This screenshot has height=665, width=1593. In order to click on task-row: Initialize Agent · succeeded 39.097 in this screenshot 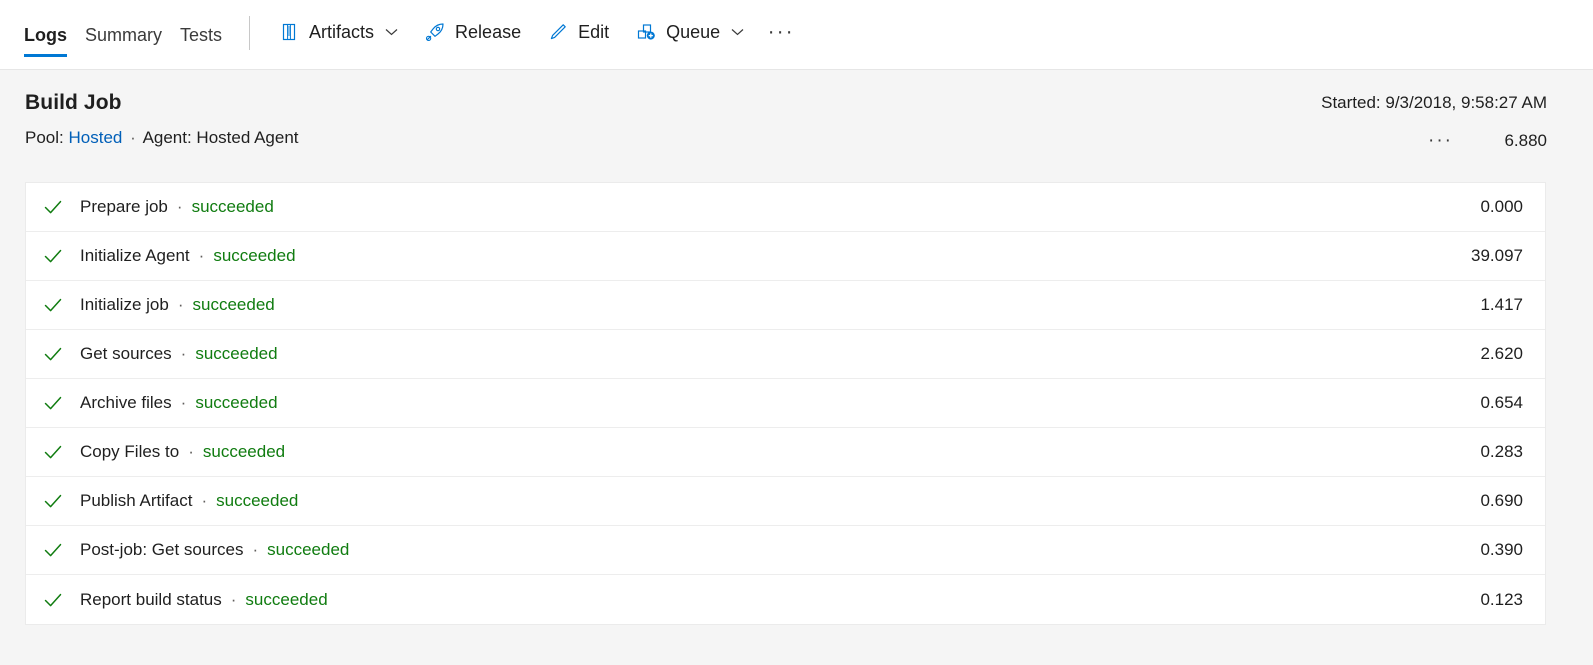, I will do `click(785, 256)`.